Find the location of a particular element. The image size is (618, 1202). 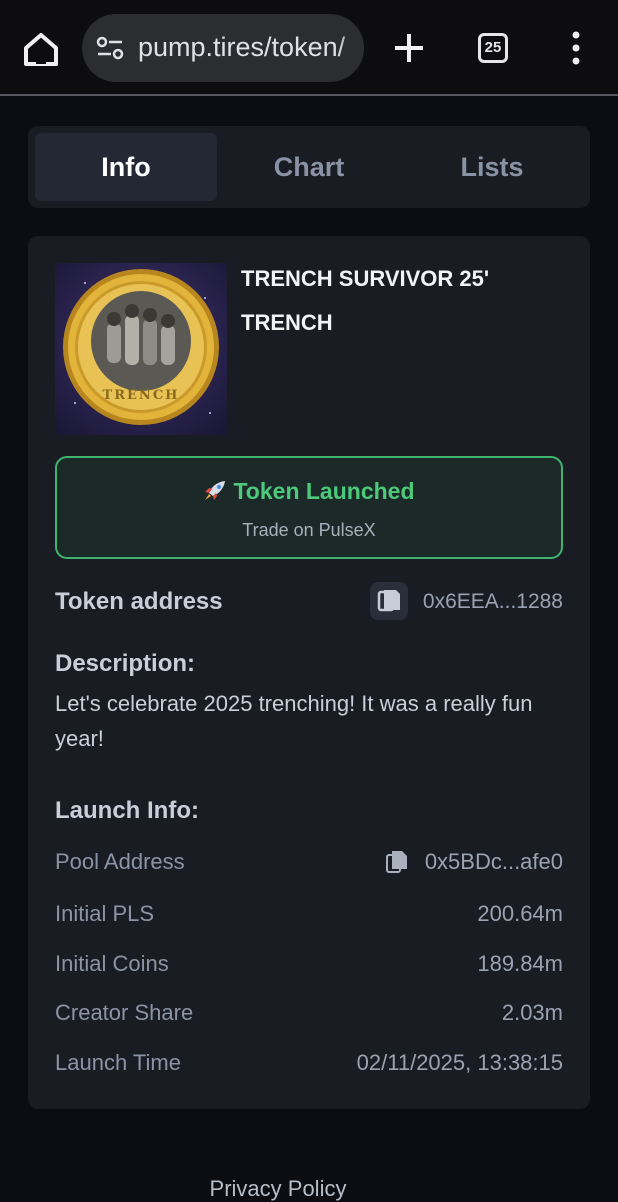

trench-coin-image: TRENCH is located at coordinates (141, 347).